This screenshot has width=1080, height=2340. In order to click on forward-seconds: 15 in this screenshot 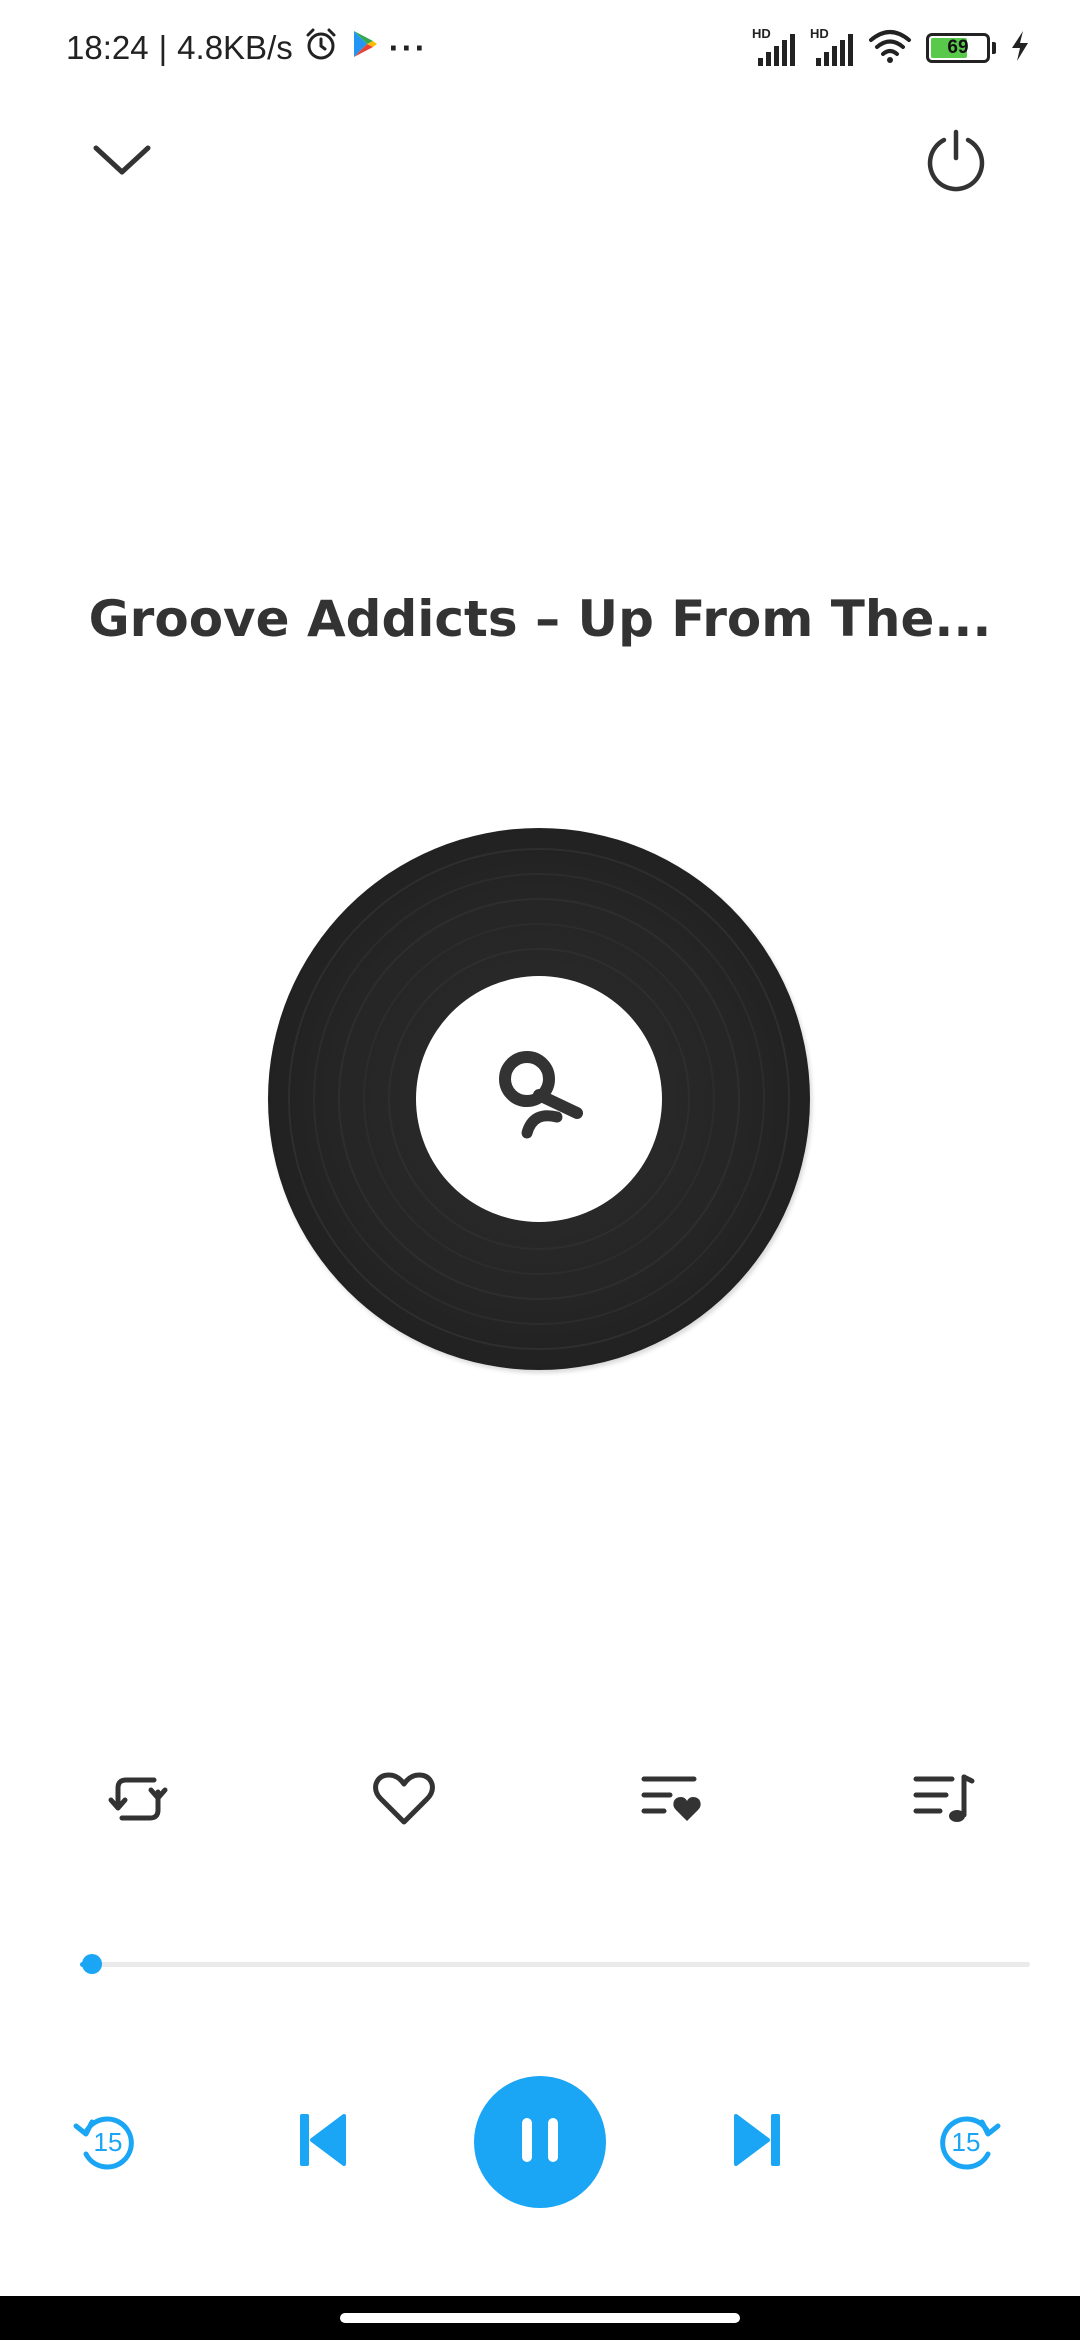, I will do `click(966, 2142)`.